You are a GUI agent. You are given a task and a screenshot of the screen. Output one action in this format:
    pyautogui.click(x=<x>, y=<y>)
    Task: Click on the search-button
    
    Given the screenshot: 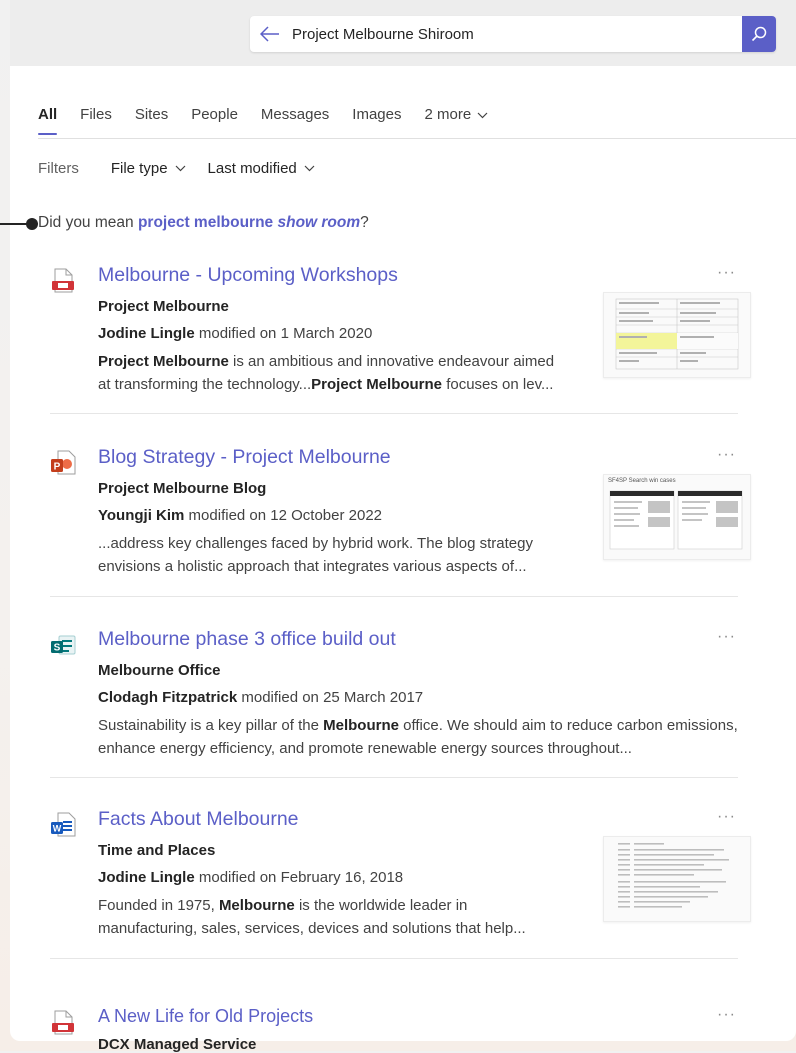 What is the action you would take?
    pyautogui.click(x=759, y=34)
    